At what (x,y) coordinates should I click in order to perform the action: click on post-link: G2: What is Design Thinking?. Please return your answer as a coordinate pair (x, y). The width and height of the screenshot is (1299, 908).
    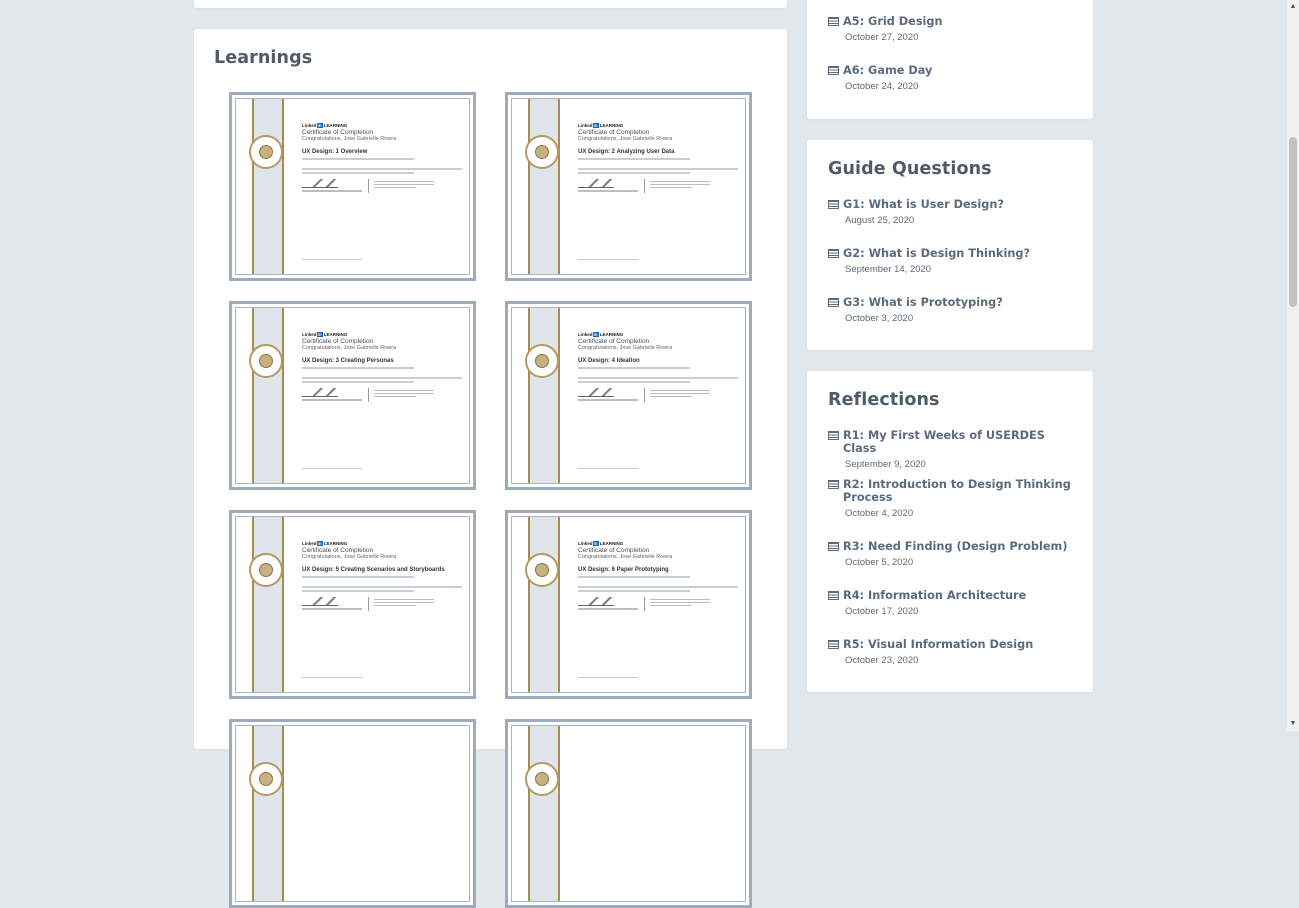
    Looking at the image, I should click on (953, 253).